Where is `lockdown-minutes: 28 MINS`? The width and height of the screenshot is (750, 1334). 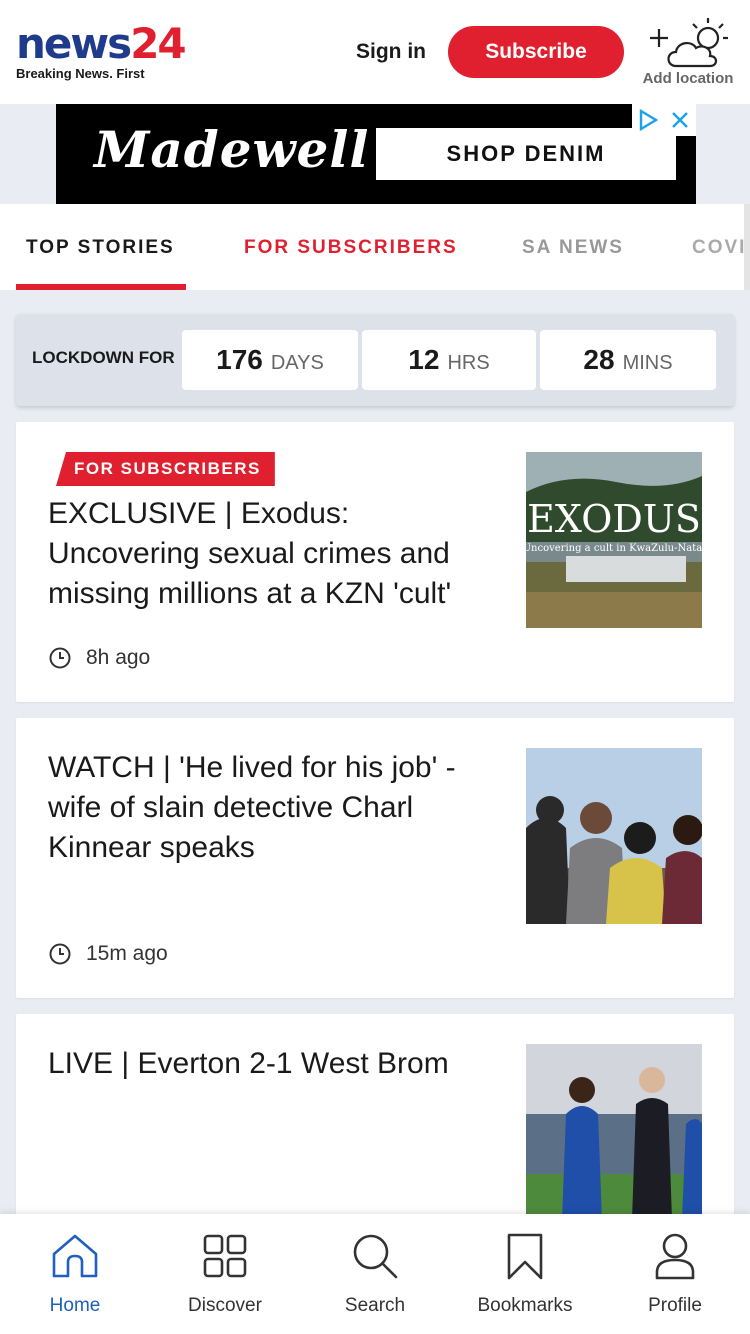 lockdown-minutes: 28 MINS is located at coordinates (628, 360).